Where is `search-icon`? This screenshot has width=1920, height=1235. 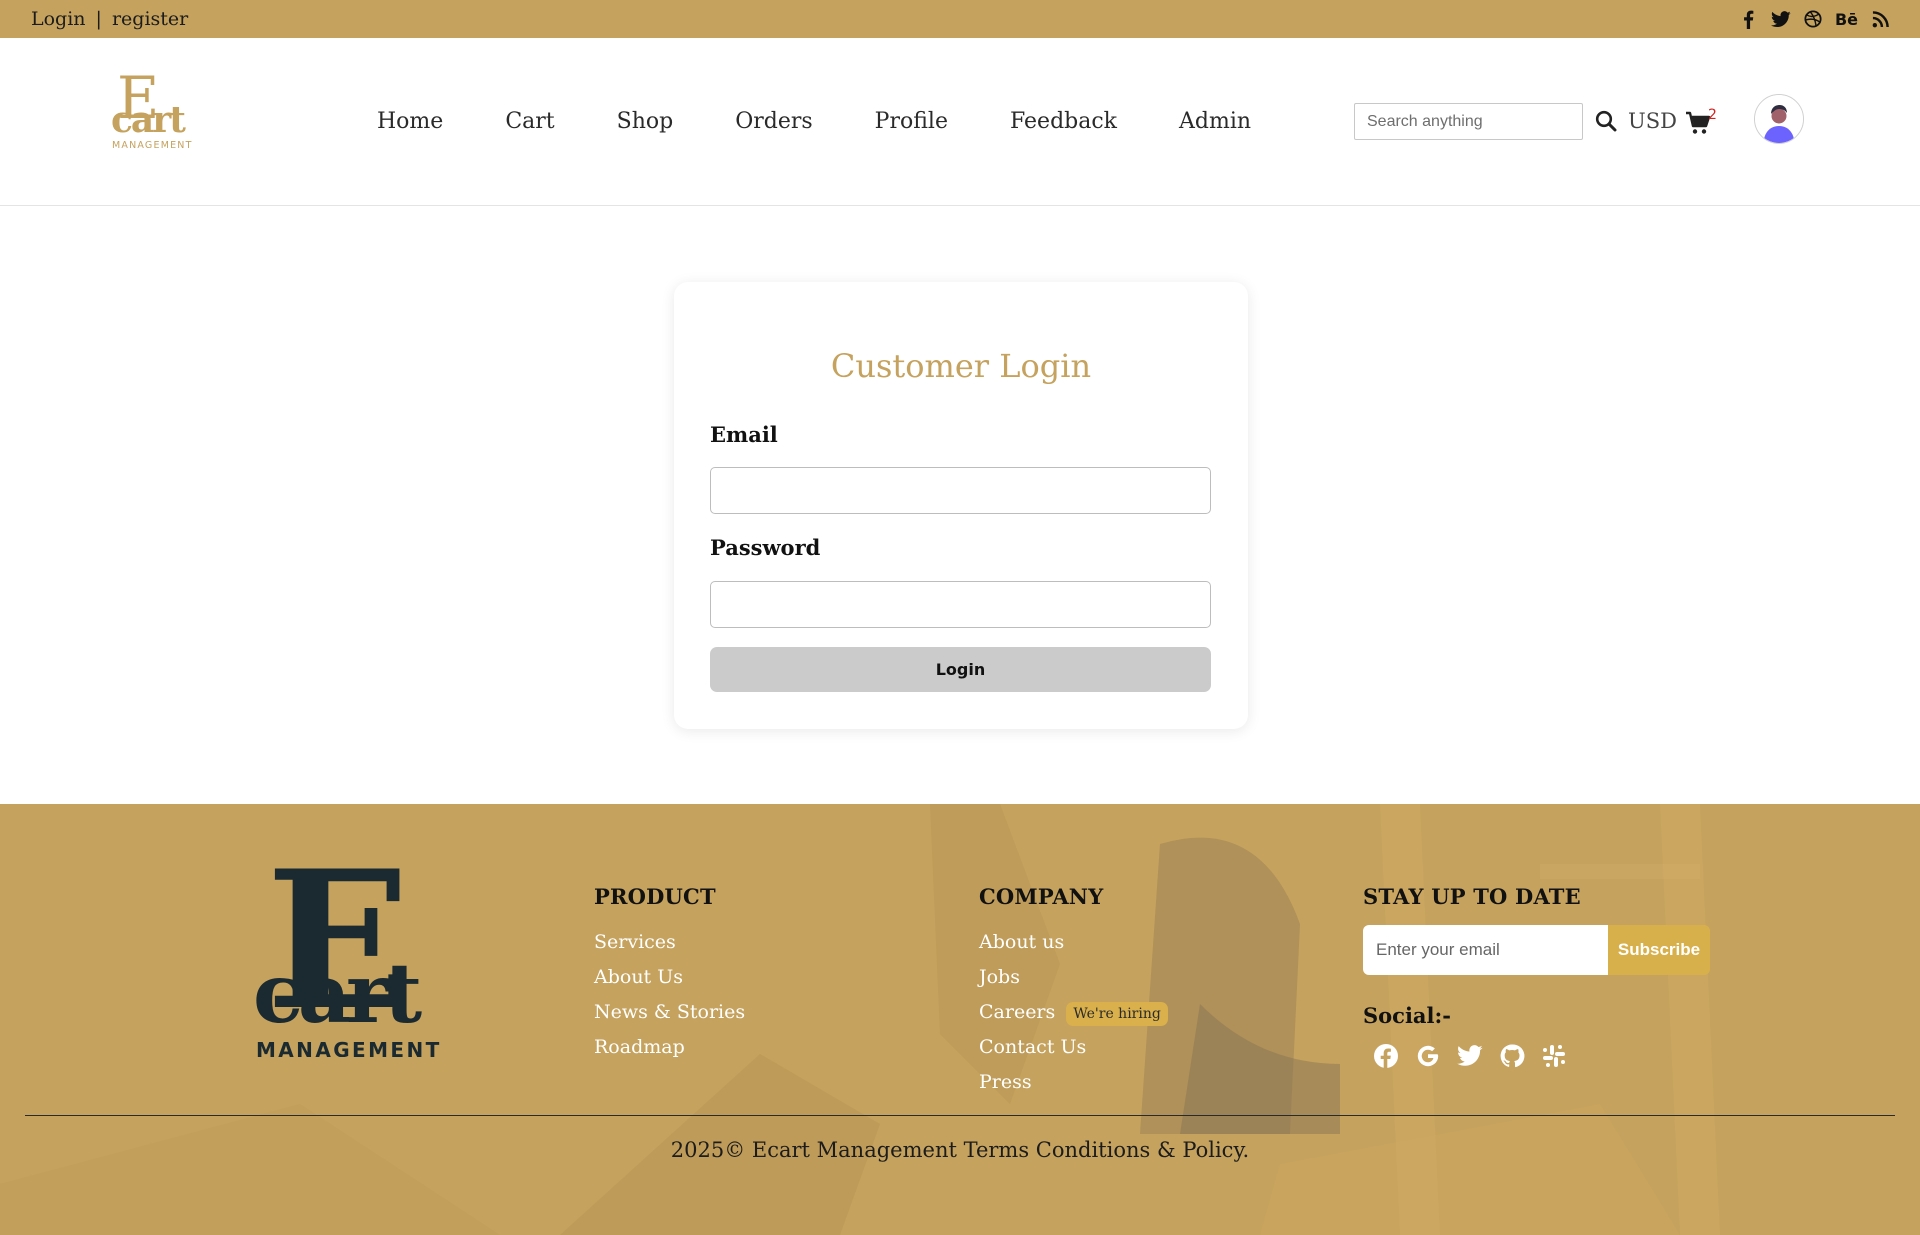 search-icon is located at coordinates (1606, 121).